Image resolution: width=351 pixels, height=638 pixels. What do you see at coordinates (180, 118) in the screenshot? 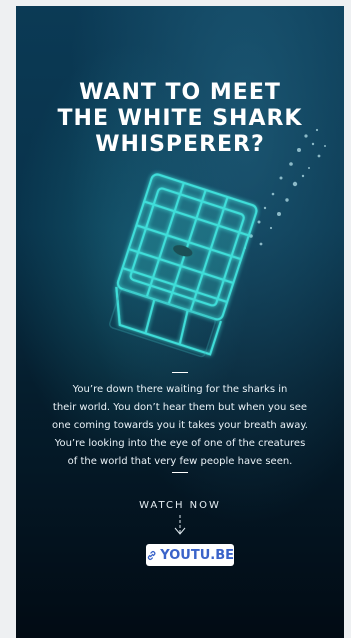
I see `headline: WANT TO MEET THE WHITE SHARK WHISPERER?` at bounding box center [180, 118].